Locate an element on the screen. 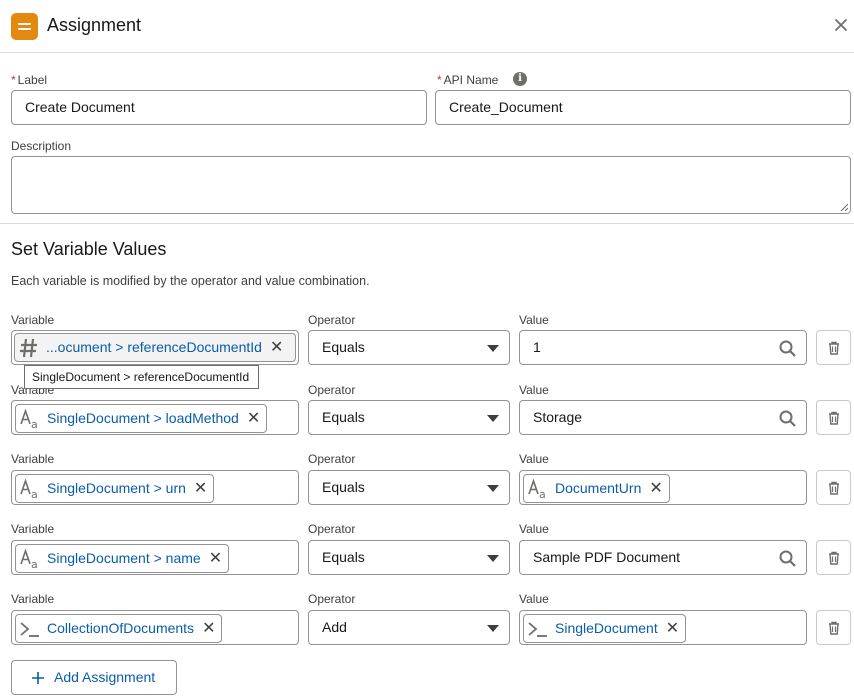 This screenshot has height=700, width=854. variable-pill-label: CollectionOfDocuments is located at coordinates (121, 628).